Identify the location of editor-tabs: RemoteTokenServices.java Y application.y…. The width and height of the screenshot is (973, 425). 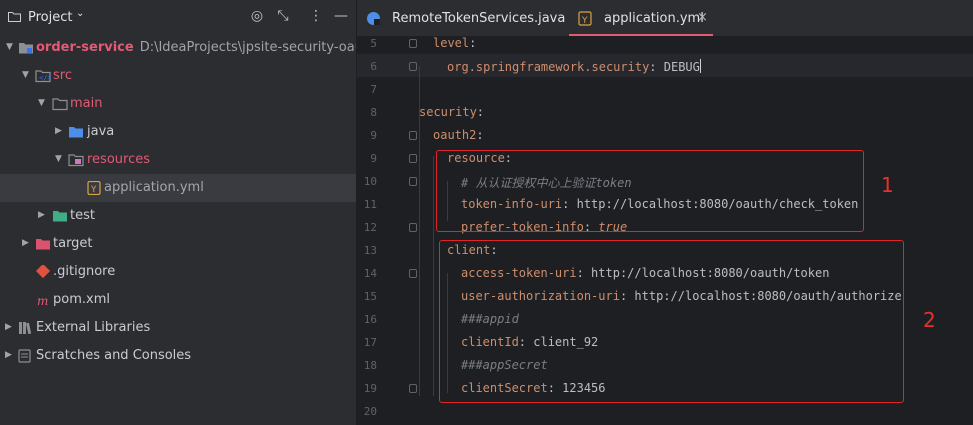
(665, 18).